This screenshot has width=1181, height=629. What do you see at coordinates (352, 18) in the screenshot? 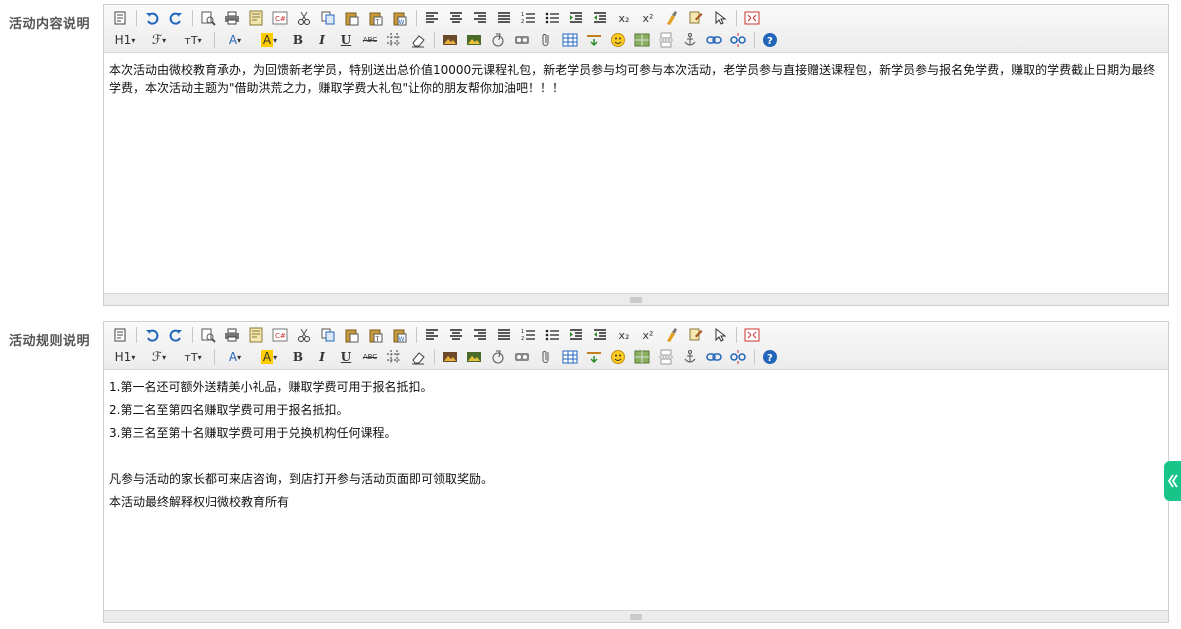
I see `paste-icon` at bounding box center [352, 18].